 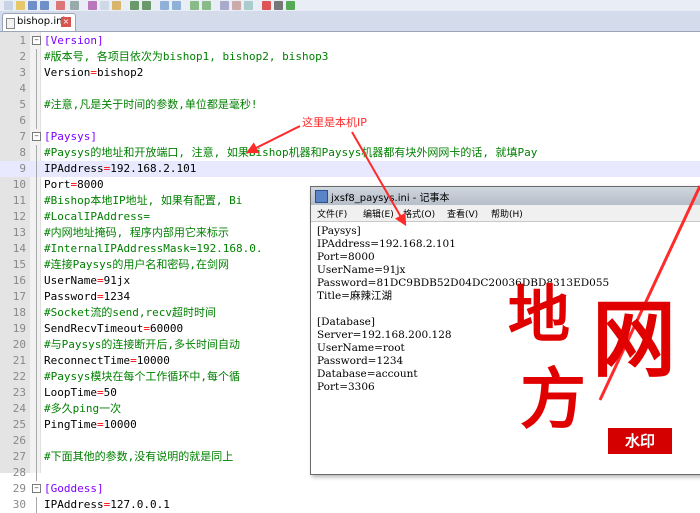 What do you see at coordinates (83, 408) in the screenshot?
I see `code-text: #多久ping一次` at bounding box center [83, 408].